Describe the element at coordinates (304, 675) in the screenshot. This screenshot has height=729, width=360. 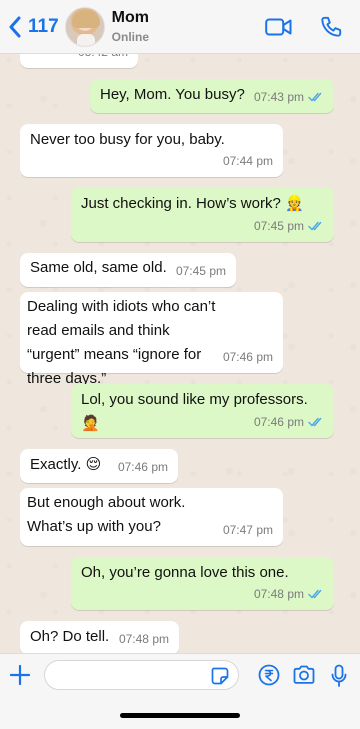
I see `camera-icon` at that location.